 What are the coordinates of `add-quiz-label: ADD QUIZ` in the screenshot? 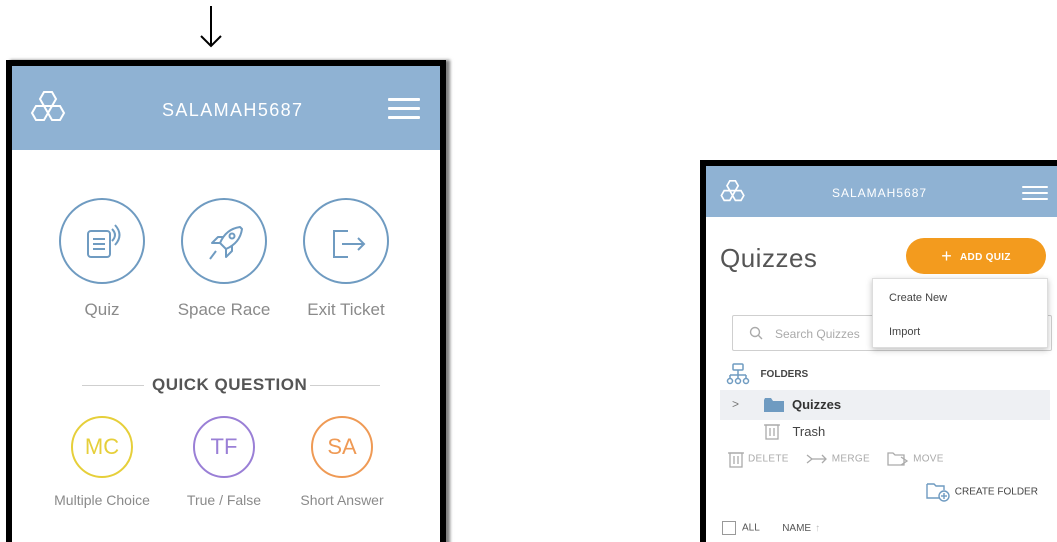 It's located at (985, 257).